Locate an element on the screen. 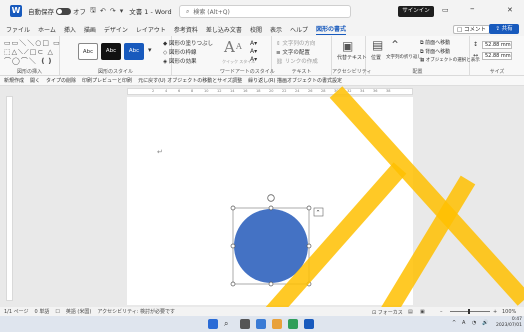  save-icon: 🖫 is located at coordinates (93, 11).